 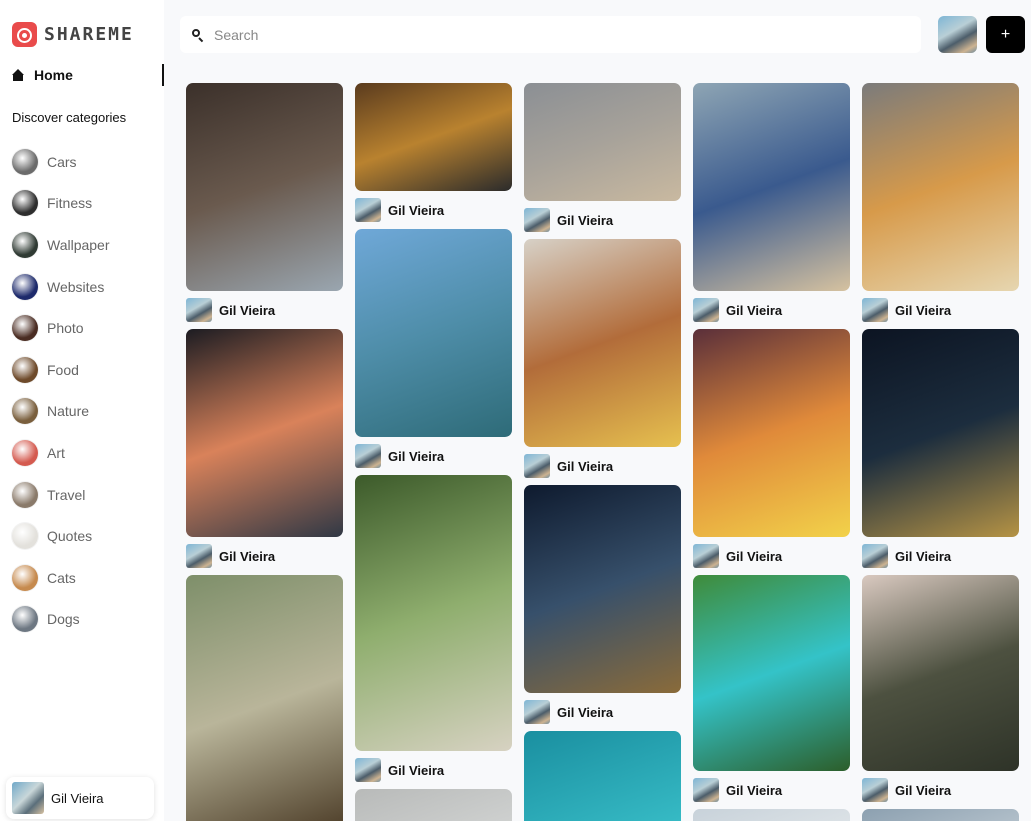 I want to click on category-item-websites: Websites, so click(x=87, y=287).